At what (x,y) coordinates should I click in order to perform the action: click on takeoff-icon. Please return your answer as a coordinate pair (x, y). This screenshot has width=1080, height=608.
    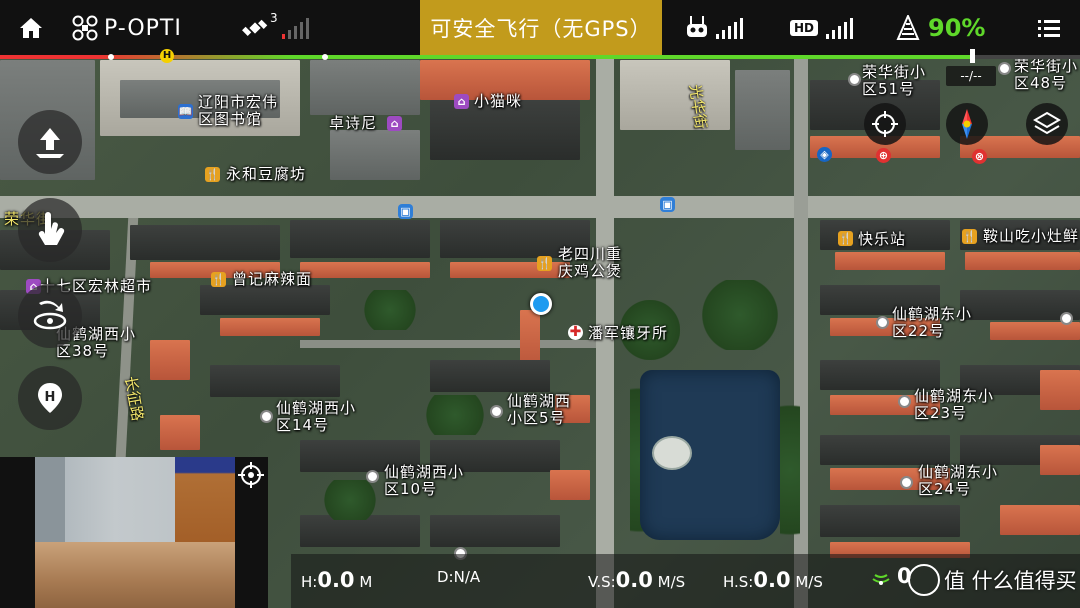
    Looking at the image, I should click on (50, 143).